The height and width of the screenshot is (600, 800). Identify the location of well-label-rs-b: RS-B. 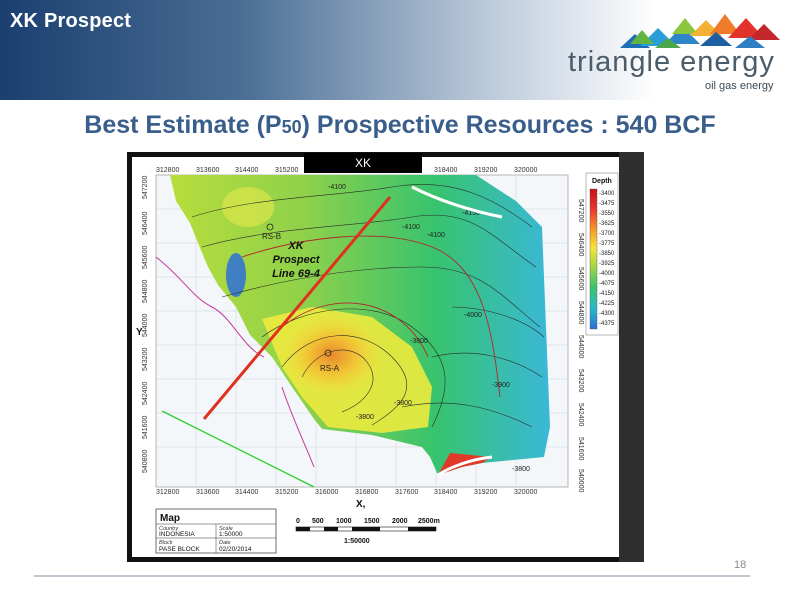
(271, 236).